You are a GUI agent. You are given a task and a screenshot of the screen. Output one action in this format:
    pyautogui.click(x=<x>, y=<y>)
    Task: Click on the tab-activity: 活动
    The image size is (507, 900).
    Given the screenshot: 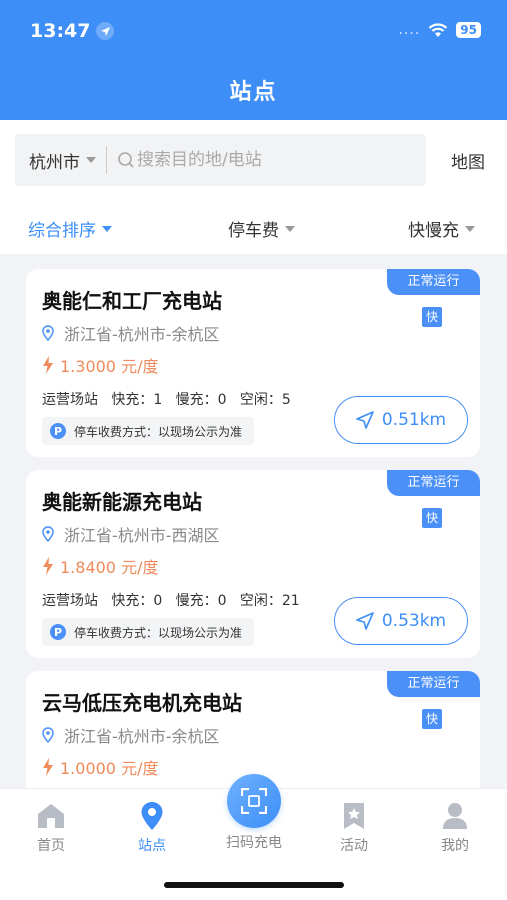 What is the action you would take?
    pyautogui.click(x=354, y=827)
    